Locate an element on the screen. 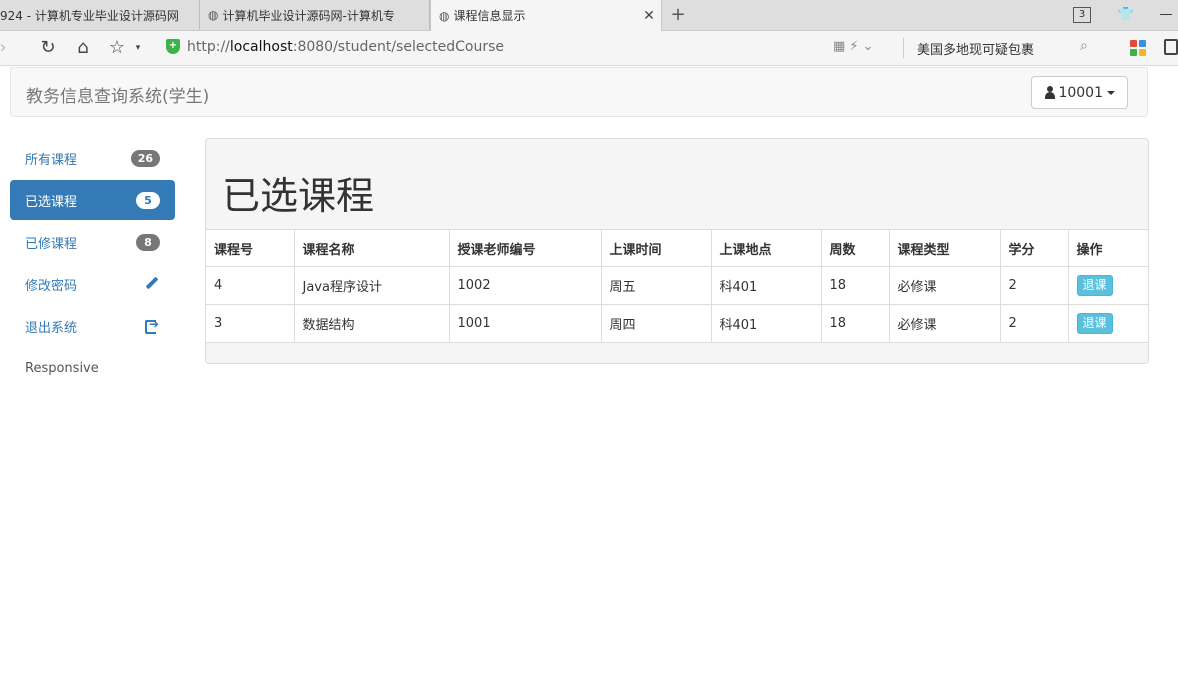 This screenshot has width=1178, height=682. sidebar-item-logout: 退出系统 is located at coordinates (92, 326).